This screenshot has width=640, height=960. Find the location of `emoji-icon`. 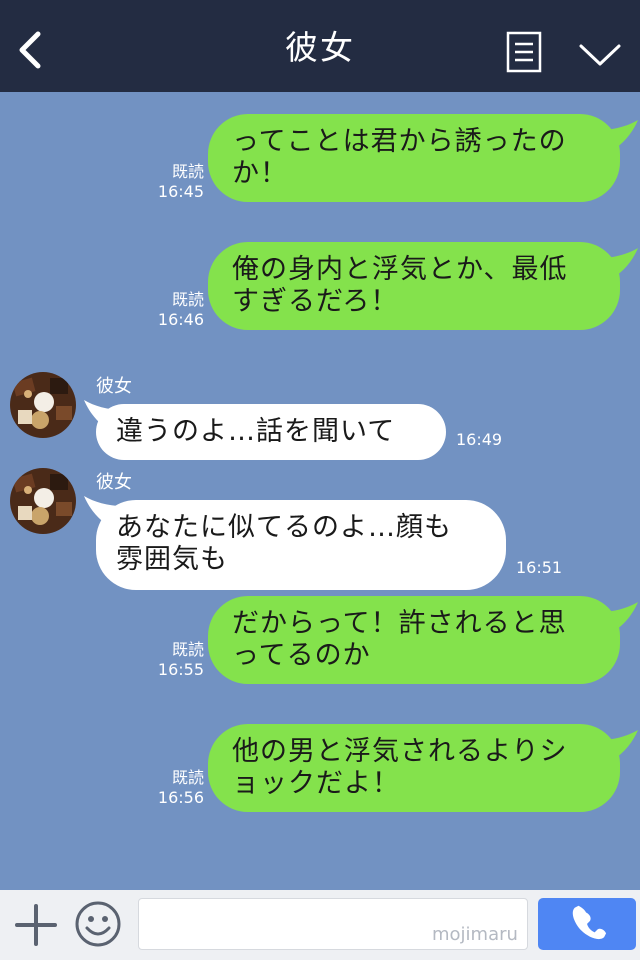

emoji-icon is located at coordinates (98, 924).